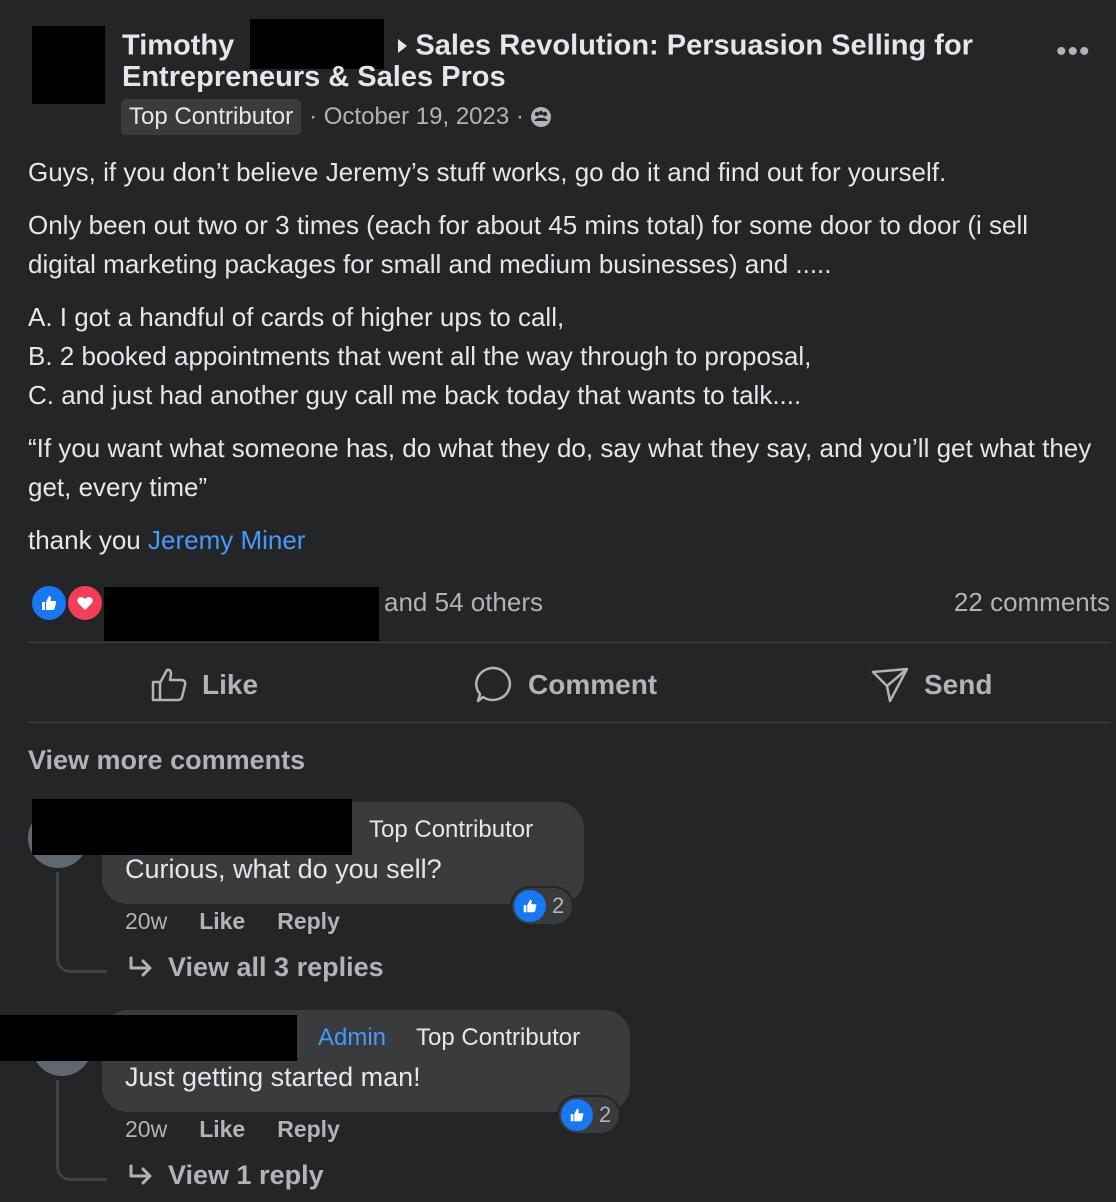 This screenshot has width=1116, height=1202. Describe the element at coordinates (1032, 602) in the screenshot. I see `comments-count: 22 comments` at that location.